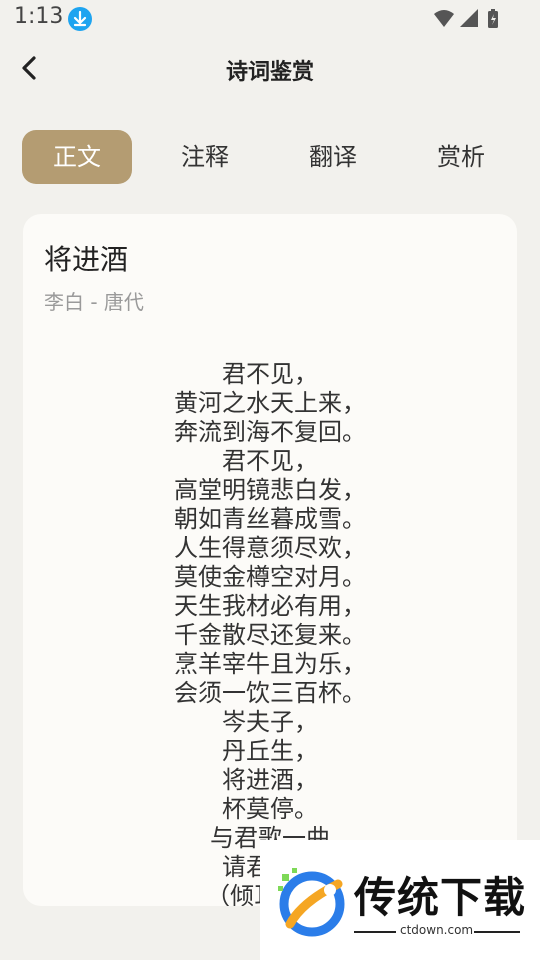 The height and width of the screenshot is (960, 540). What do you see at coordinates (270, 722) in the screenshot?
I see `poem-line: 岑夫子，` at bounding box center [270, 722].